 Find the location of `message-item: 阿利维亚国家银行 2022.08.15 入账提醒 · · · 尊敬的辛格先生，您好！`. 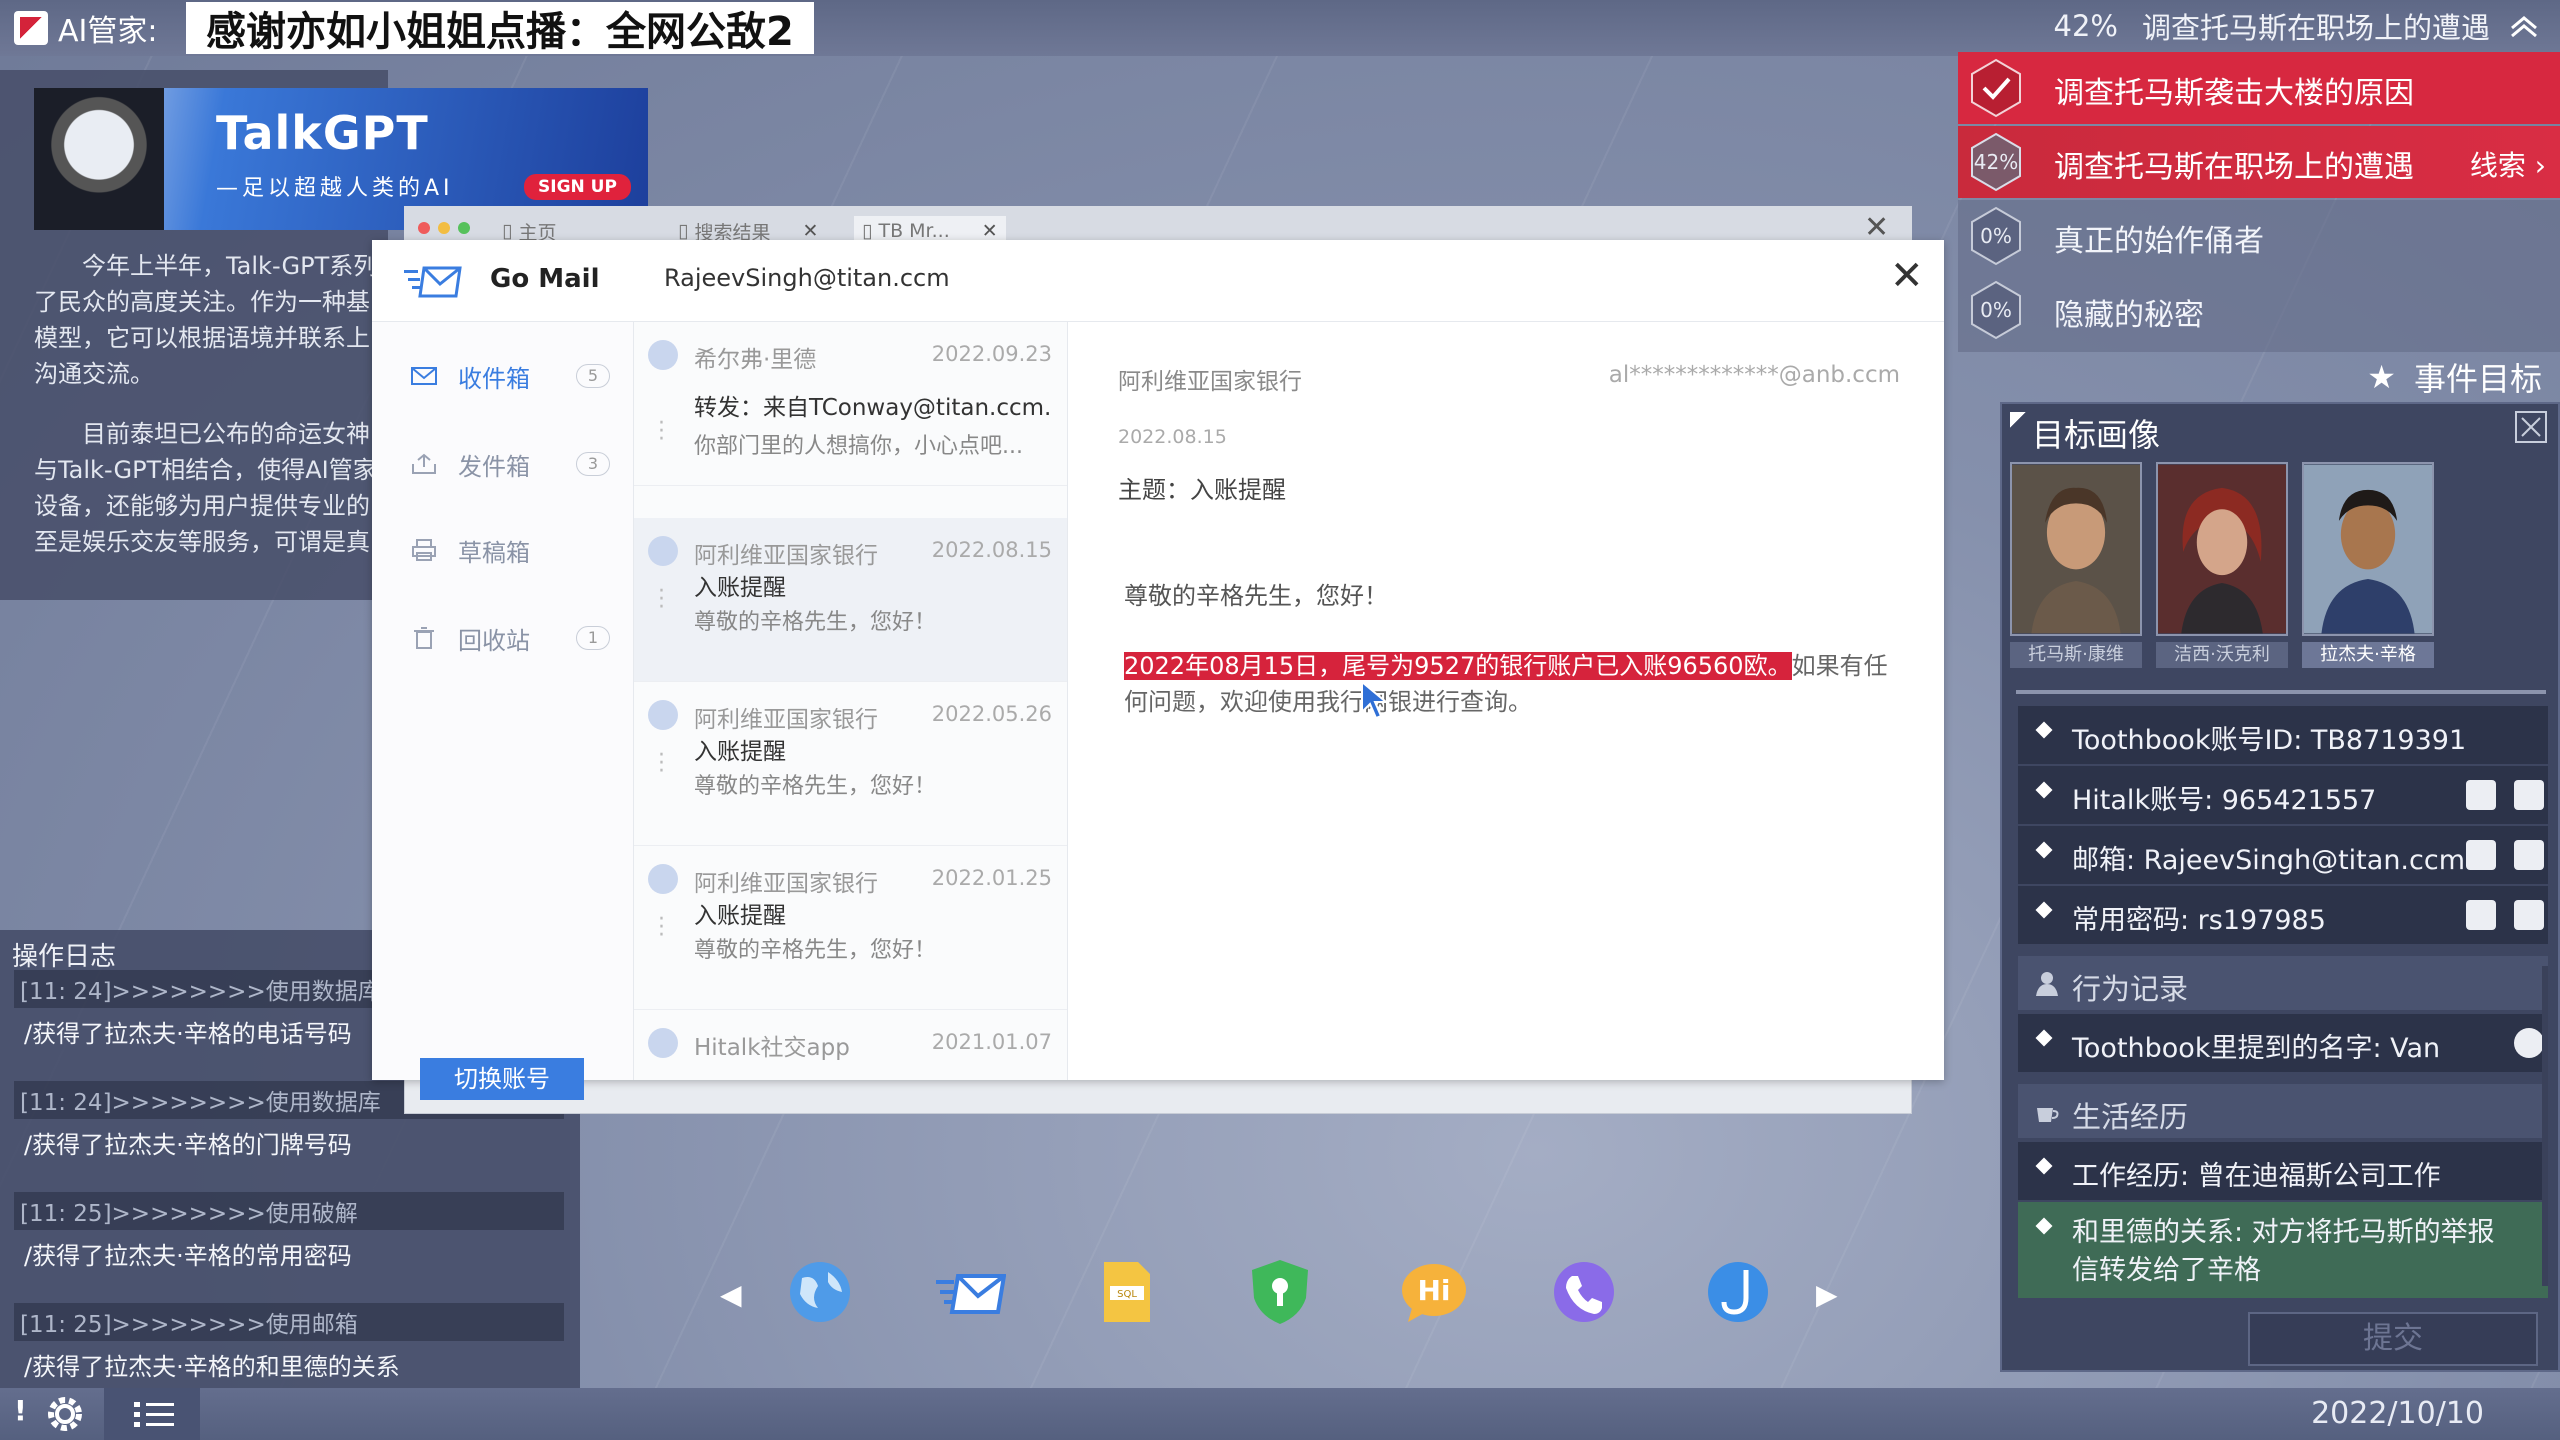

message-item: 阿利维亚国家银行 2022.08.15 入账提醒 · · · 尊敬的辛格先生，您好！ is located at coordinates (850, 600).